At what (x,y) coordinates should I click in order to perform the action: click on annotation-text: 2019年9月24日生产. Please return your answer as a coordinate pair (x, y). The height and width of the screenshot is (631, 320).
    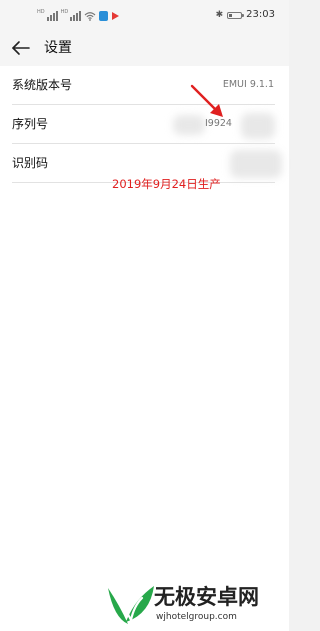
    Looking at the image, I should click on (166, 184).